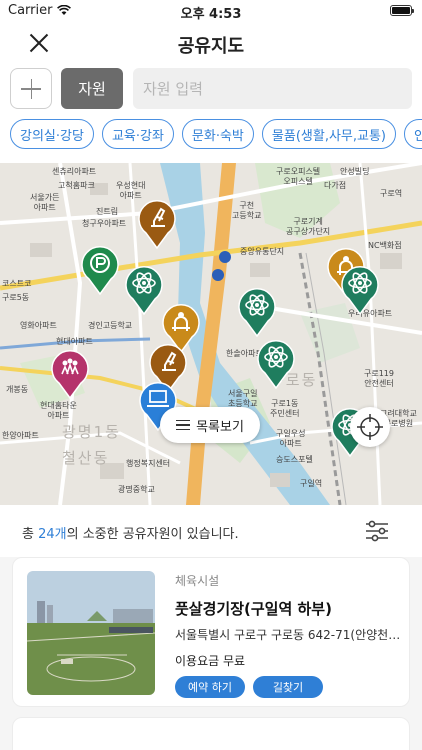 This screenshot has width=422, height=750. What do you see at coordinates (247, 210) in the screenshot?
I see `map-label-7: 구천 고등학교` at bounding box center [247, 210].